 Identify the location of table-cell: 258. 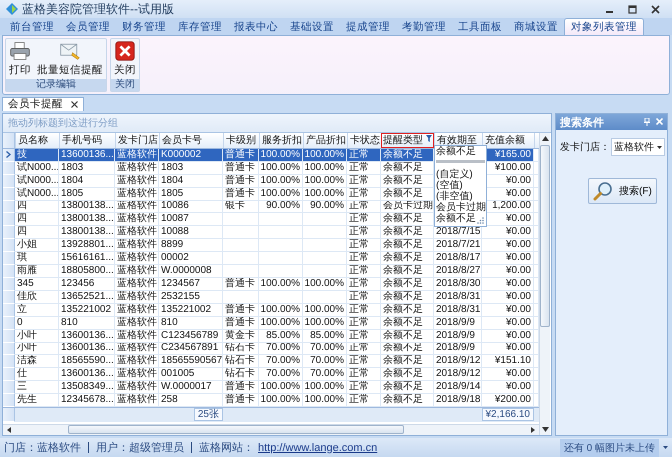
(169, 400).